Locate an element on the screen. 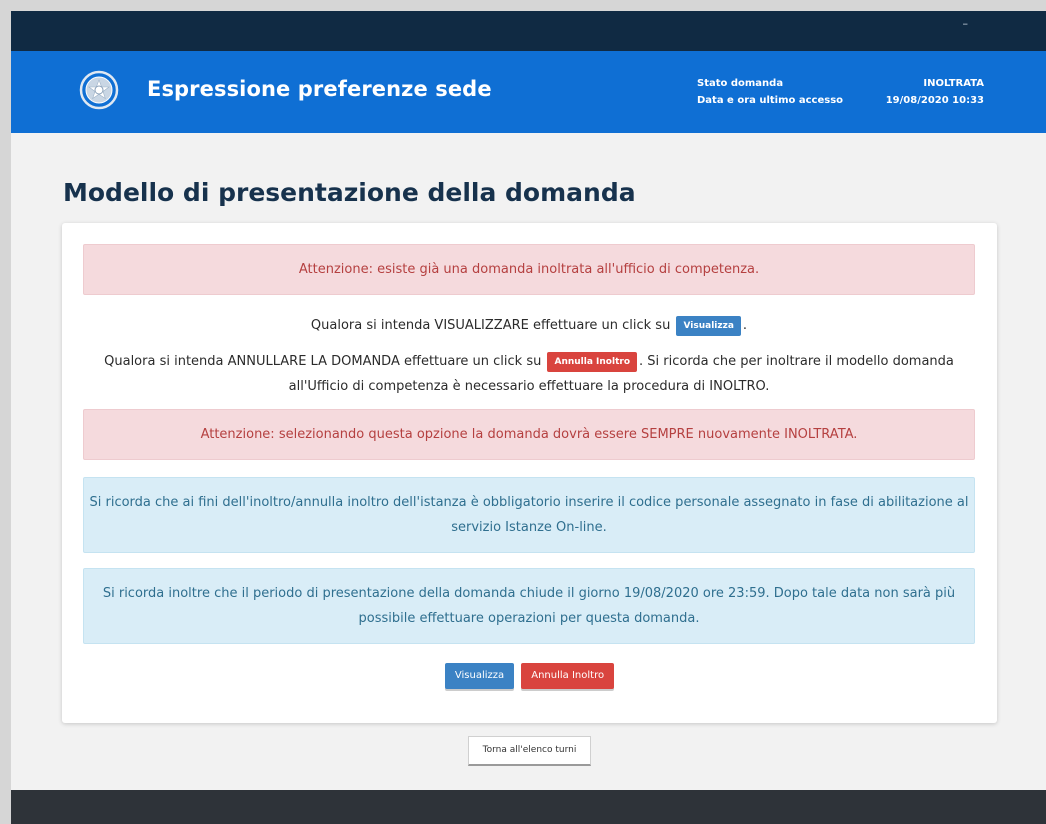 The height and width of the screenshot is (824, 1046). last-access-value: 19/08/2020 10:33 is located at coordinates (934, 100).